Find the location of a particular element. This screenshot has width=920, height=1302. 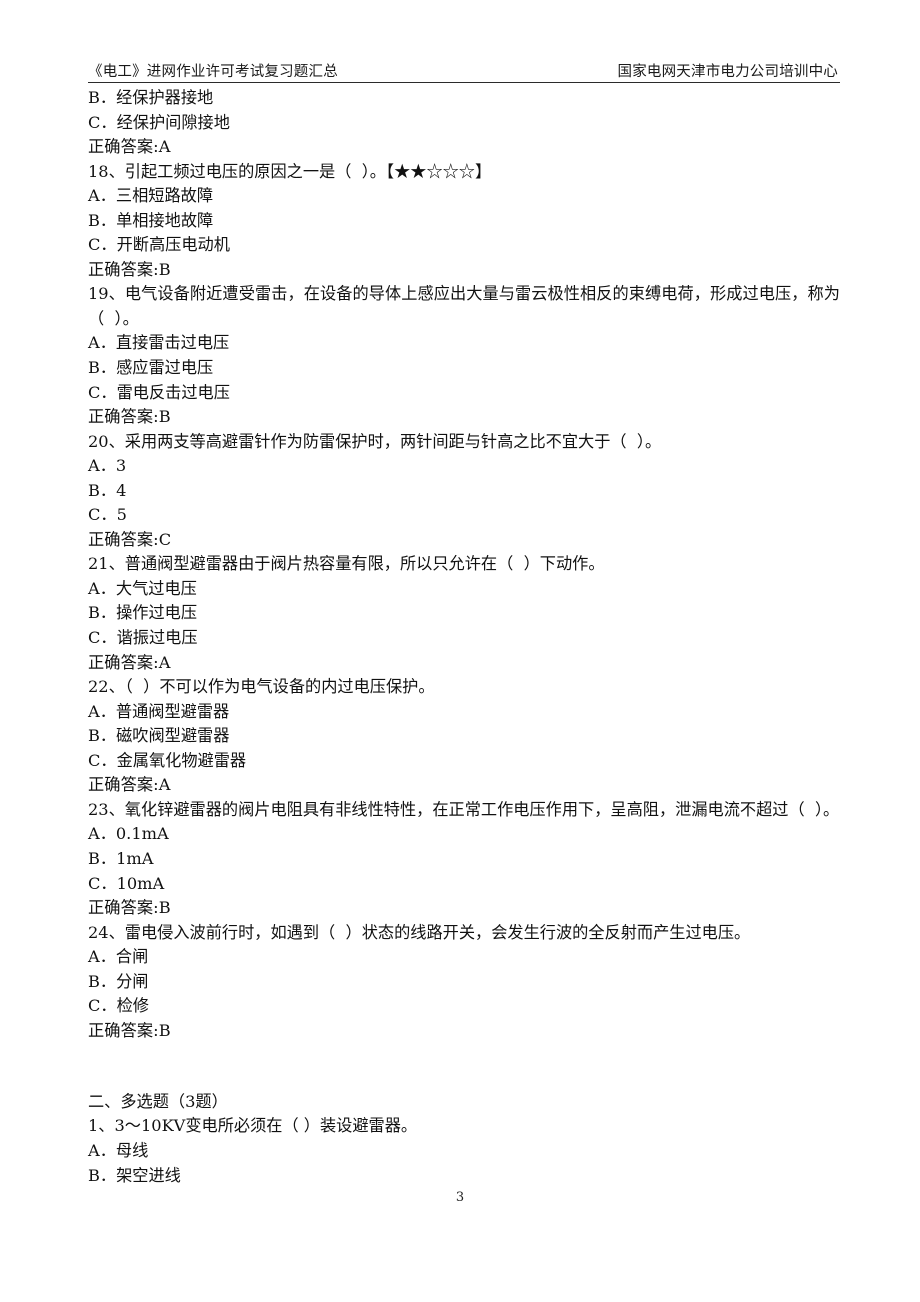

page-footer: 3 is located at coordinates (460, 1198).